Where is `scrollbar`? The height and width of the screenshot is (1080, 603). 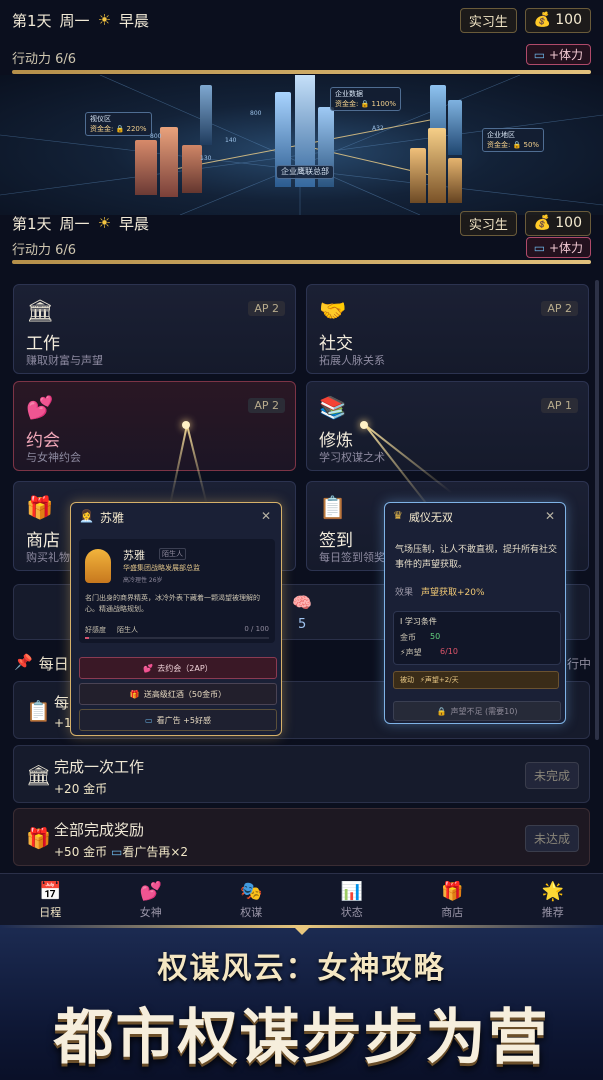 scrollbar is located at coordinates (597, 510).